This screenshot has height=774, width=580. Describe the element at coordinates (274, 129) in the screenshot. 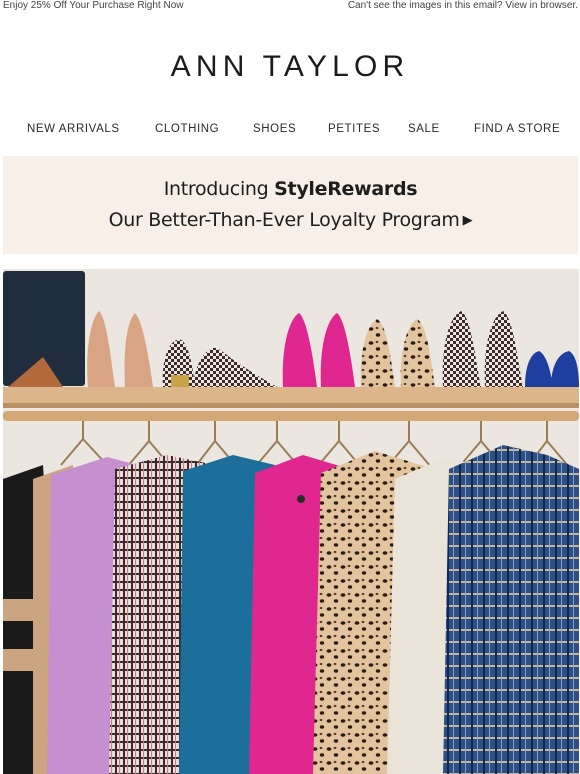

I see `nav-shoes: SHOES` at that location.